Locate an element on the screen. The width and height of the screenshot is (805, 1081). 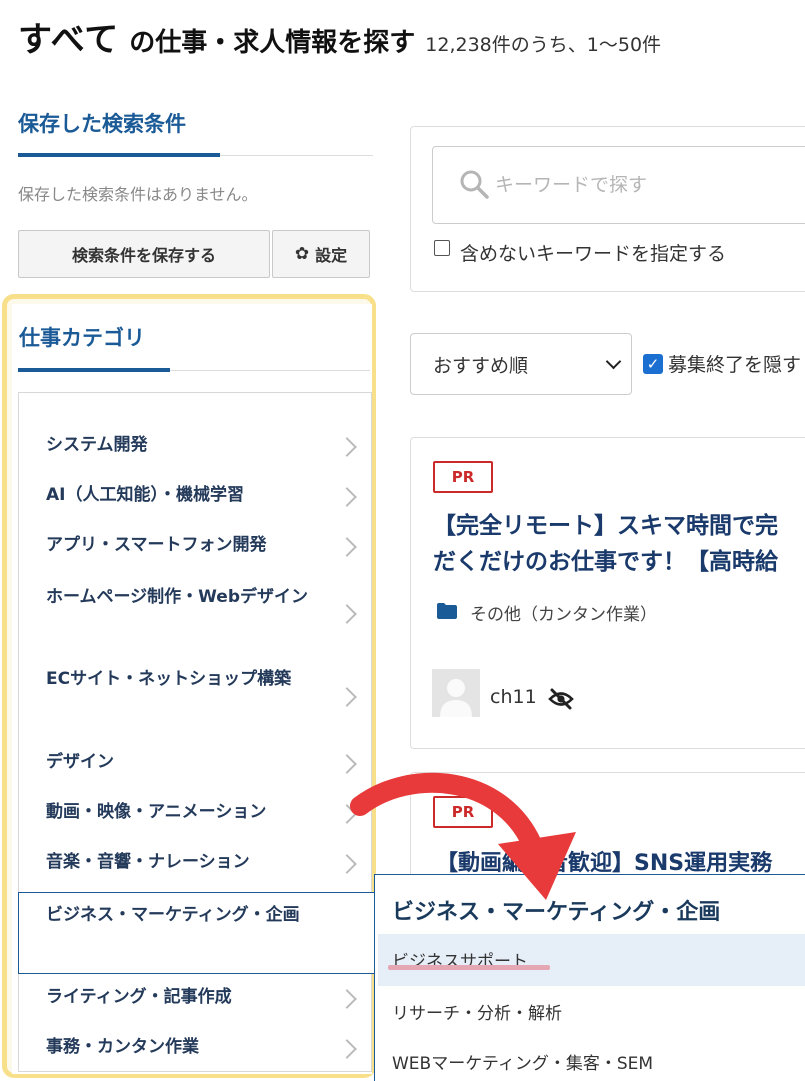
job-category-link: その他（カンタン作業） is located at coordinates (563, 612).